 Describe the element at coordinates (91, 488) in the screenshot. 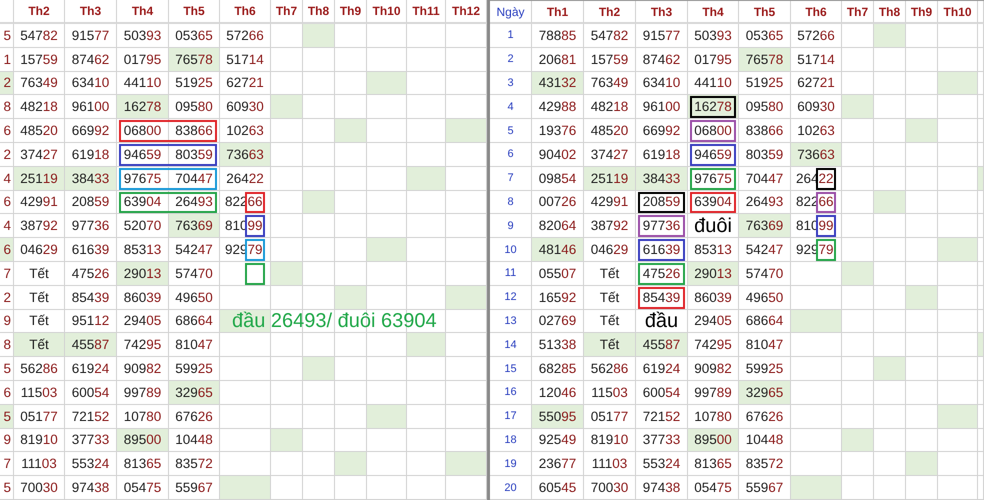

I see `table-cell: 97438` at that location.